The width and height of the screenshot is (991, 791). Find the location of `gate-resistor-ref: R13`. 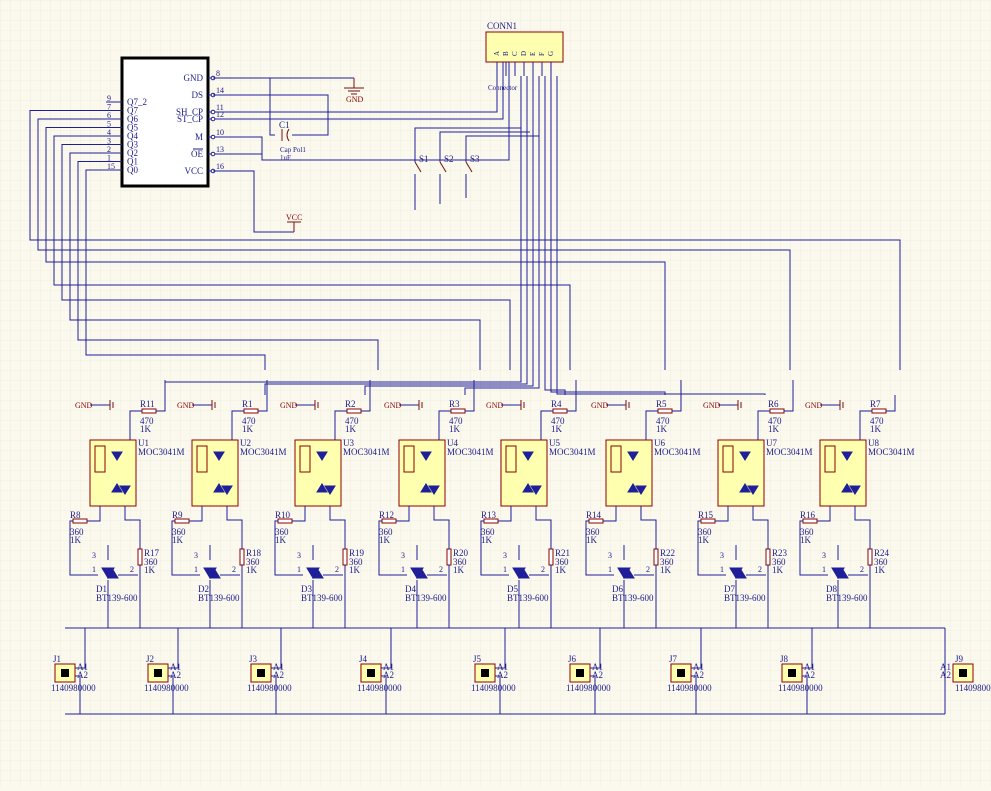

gate-resistor-ref: R13 is located at coordinates (489, 515).